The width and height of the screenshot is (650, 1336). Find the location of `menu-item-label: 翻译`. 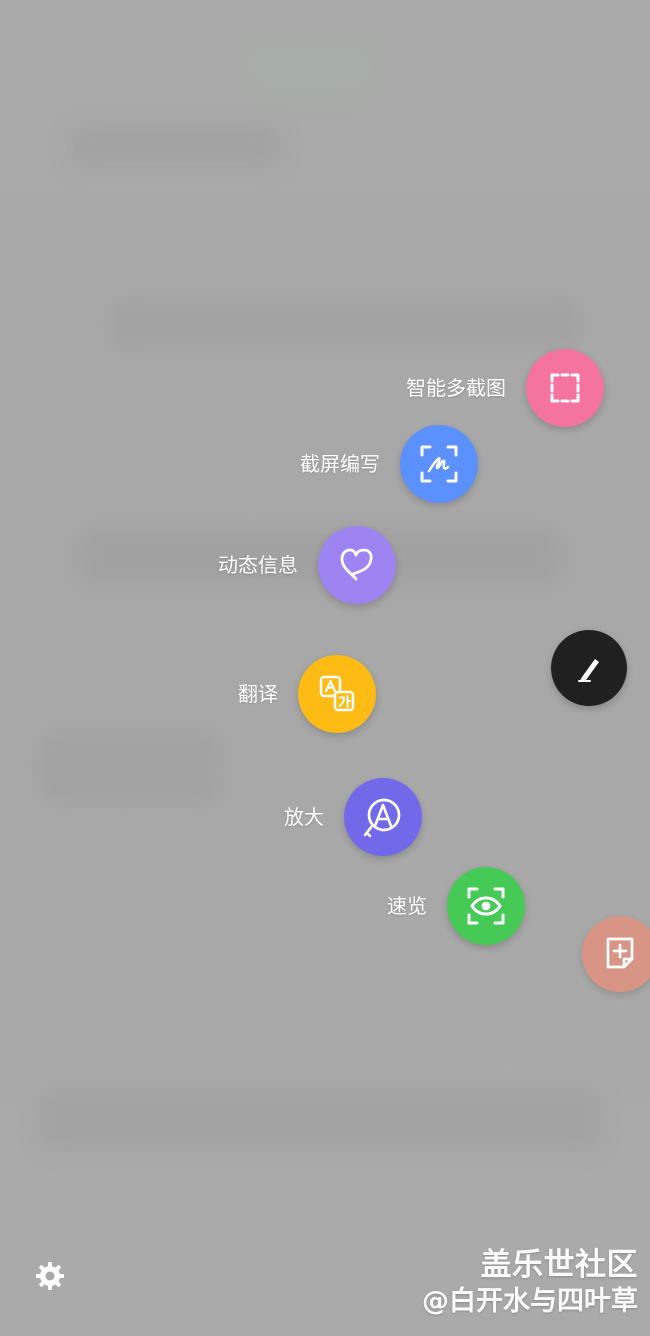

menu-item-label: 翻译 is located at coordinates (258, 694).